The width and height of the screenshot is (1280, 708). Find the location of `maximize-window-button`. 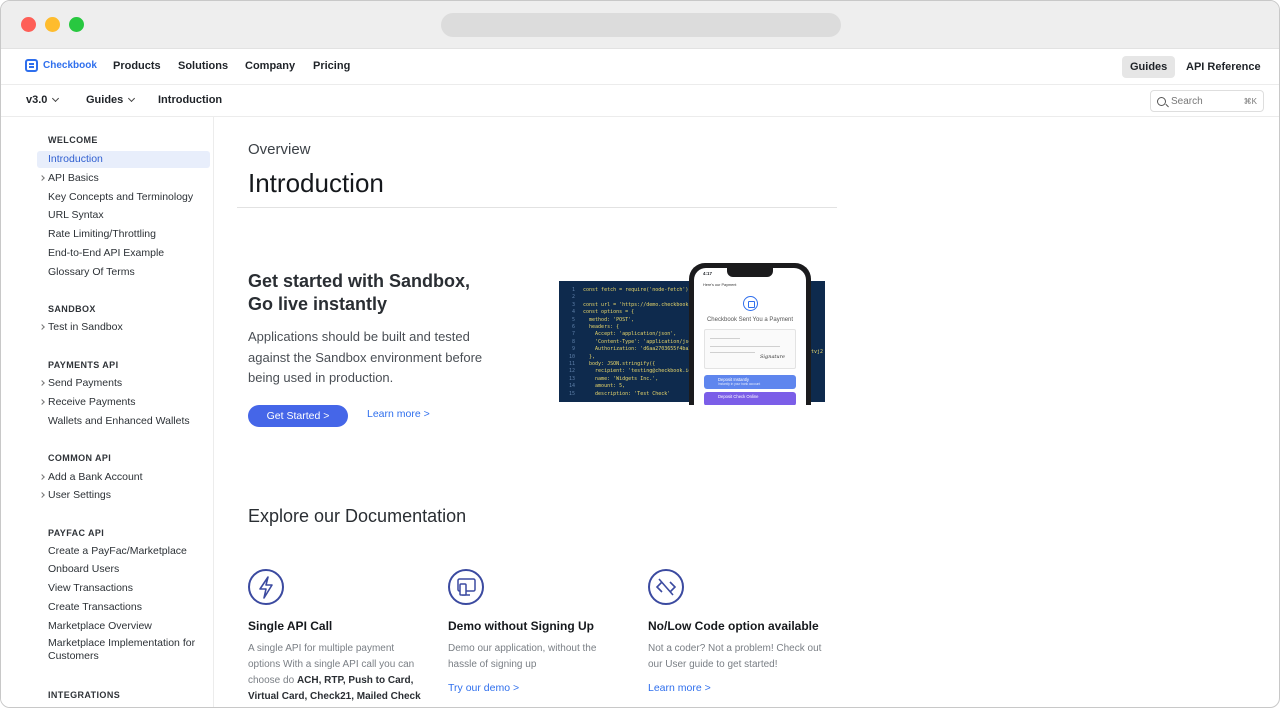

maximize-window-button is located at coordinates (76, 24).